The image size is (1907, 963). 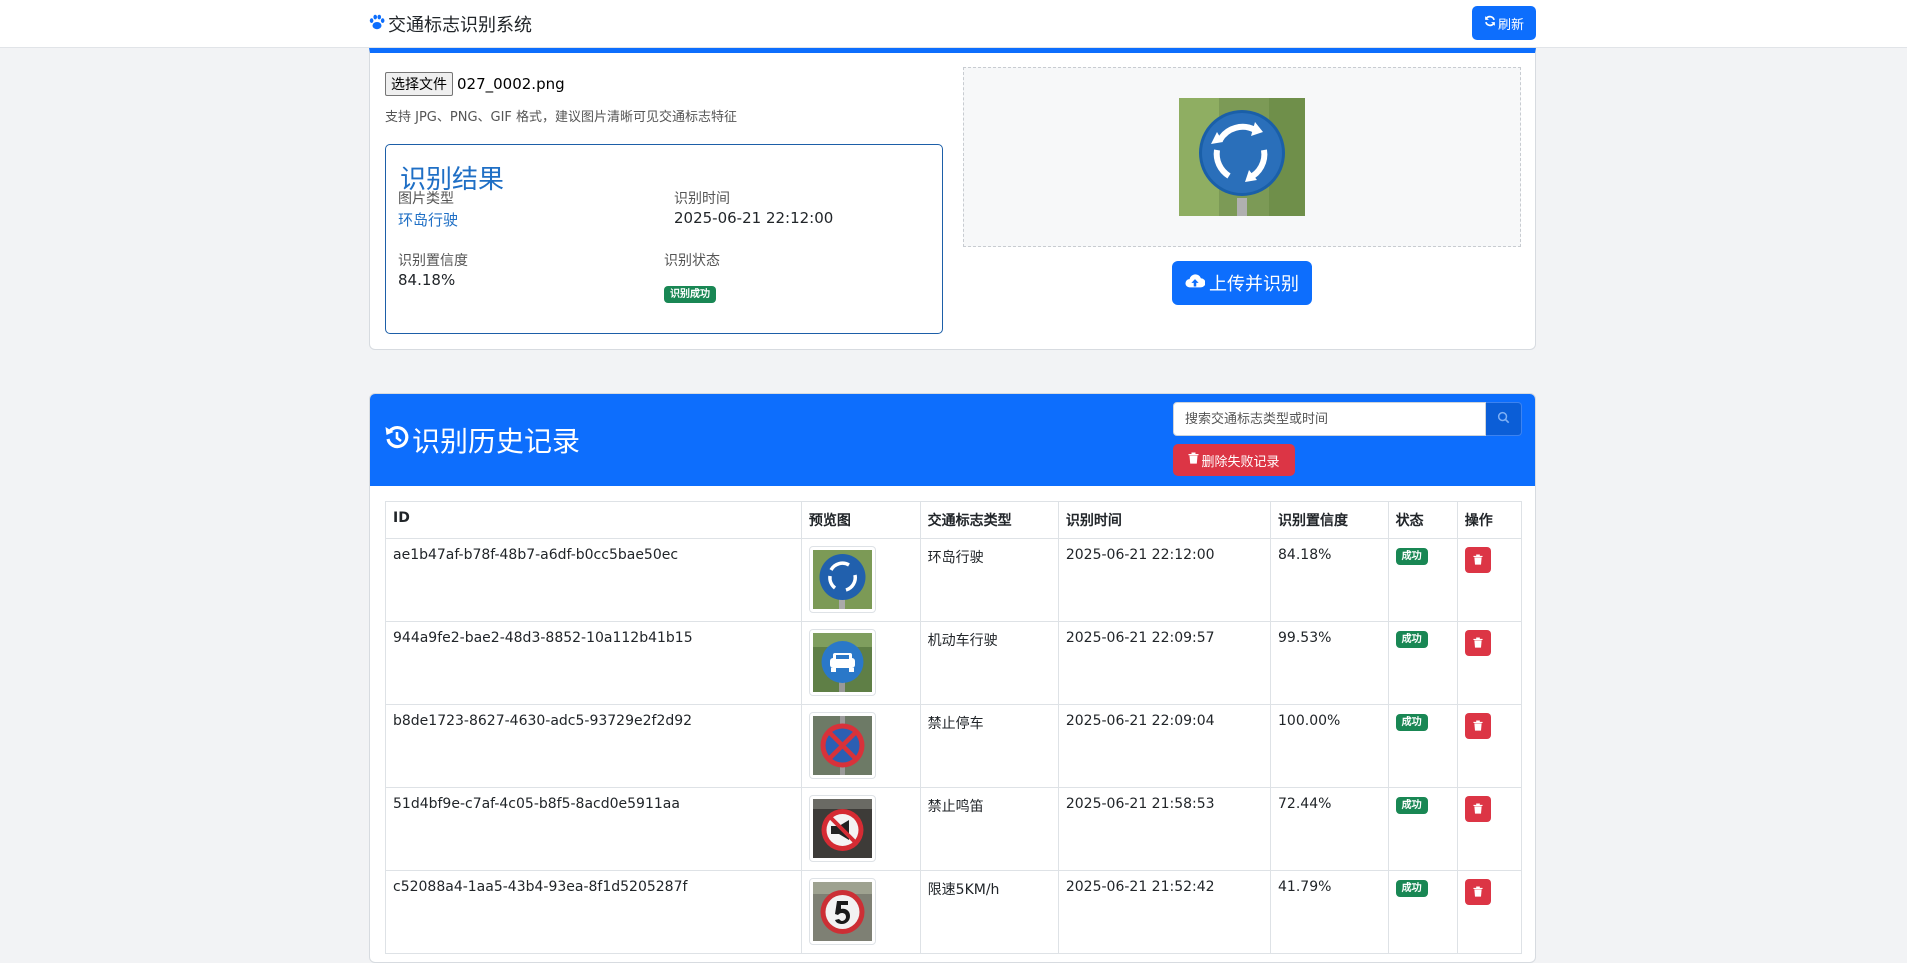 I want to click on recognition-time: 2025-06-21 22:12:00, so click(x=1164, y=580).